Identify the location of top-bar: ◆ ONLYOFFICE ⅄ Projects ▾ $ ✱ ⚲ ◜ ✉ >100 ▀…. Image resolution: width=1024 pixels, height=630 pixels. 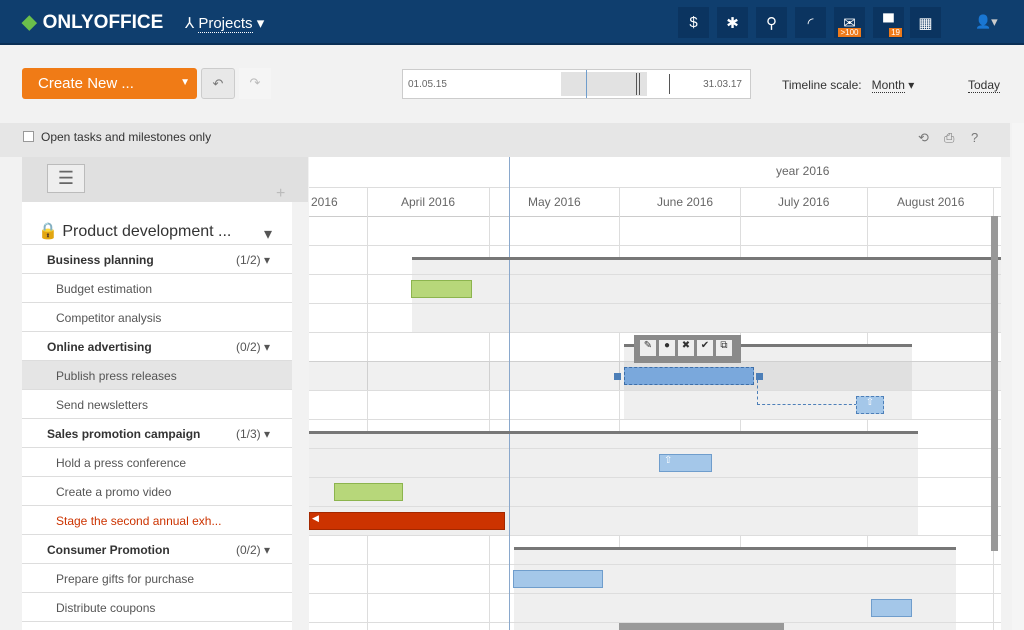
(512, 22).